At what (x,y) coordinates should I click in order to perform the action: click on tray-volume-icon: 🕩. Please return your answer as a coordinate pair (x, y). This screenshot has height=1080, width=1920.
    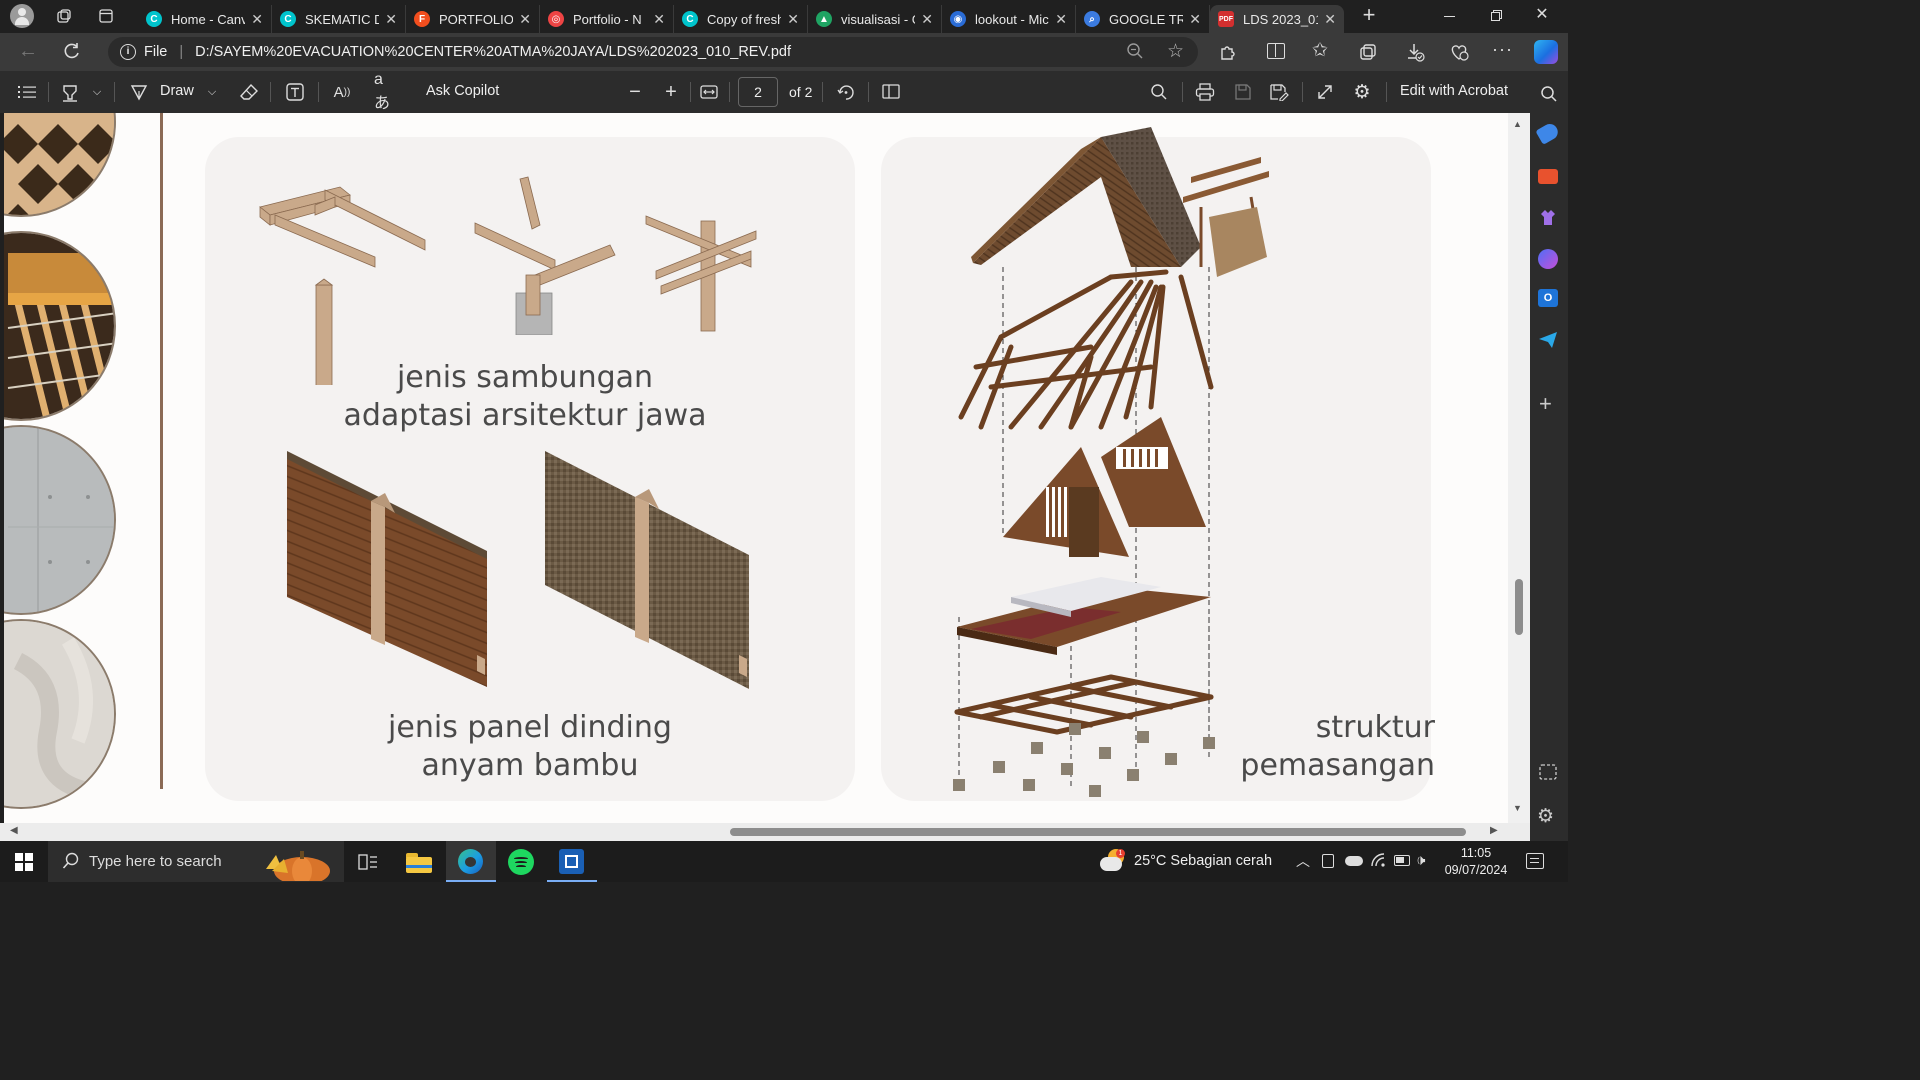
    Looking at the image, I should click on (1420, 860).